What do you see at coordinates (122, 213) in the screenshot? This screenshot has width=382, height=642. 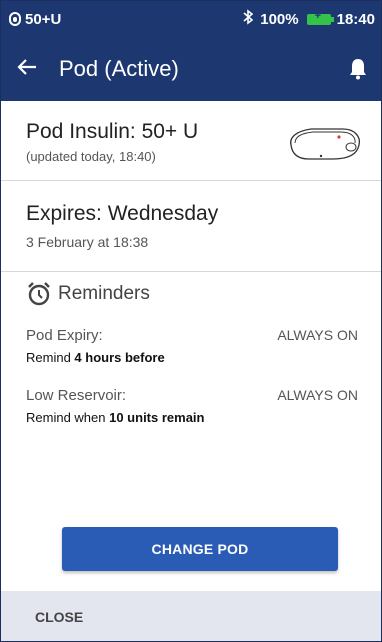 I see `expires-title: Expires: Wednesday` at bounding box center [122, 213].